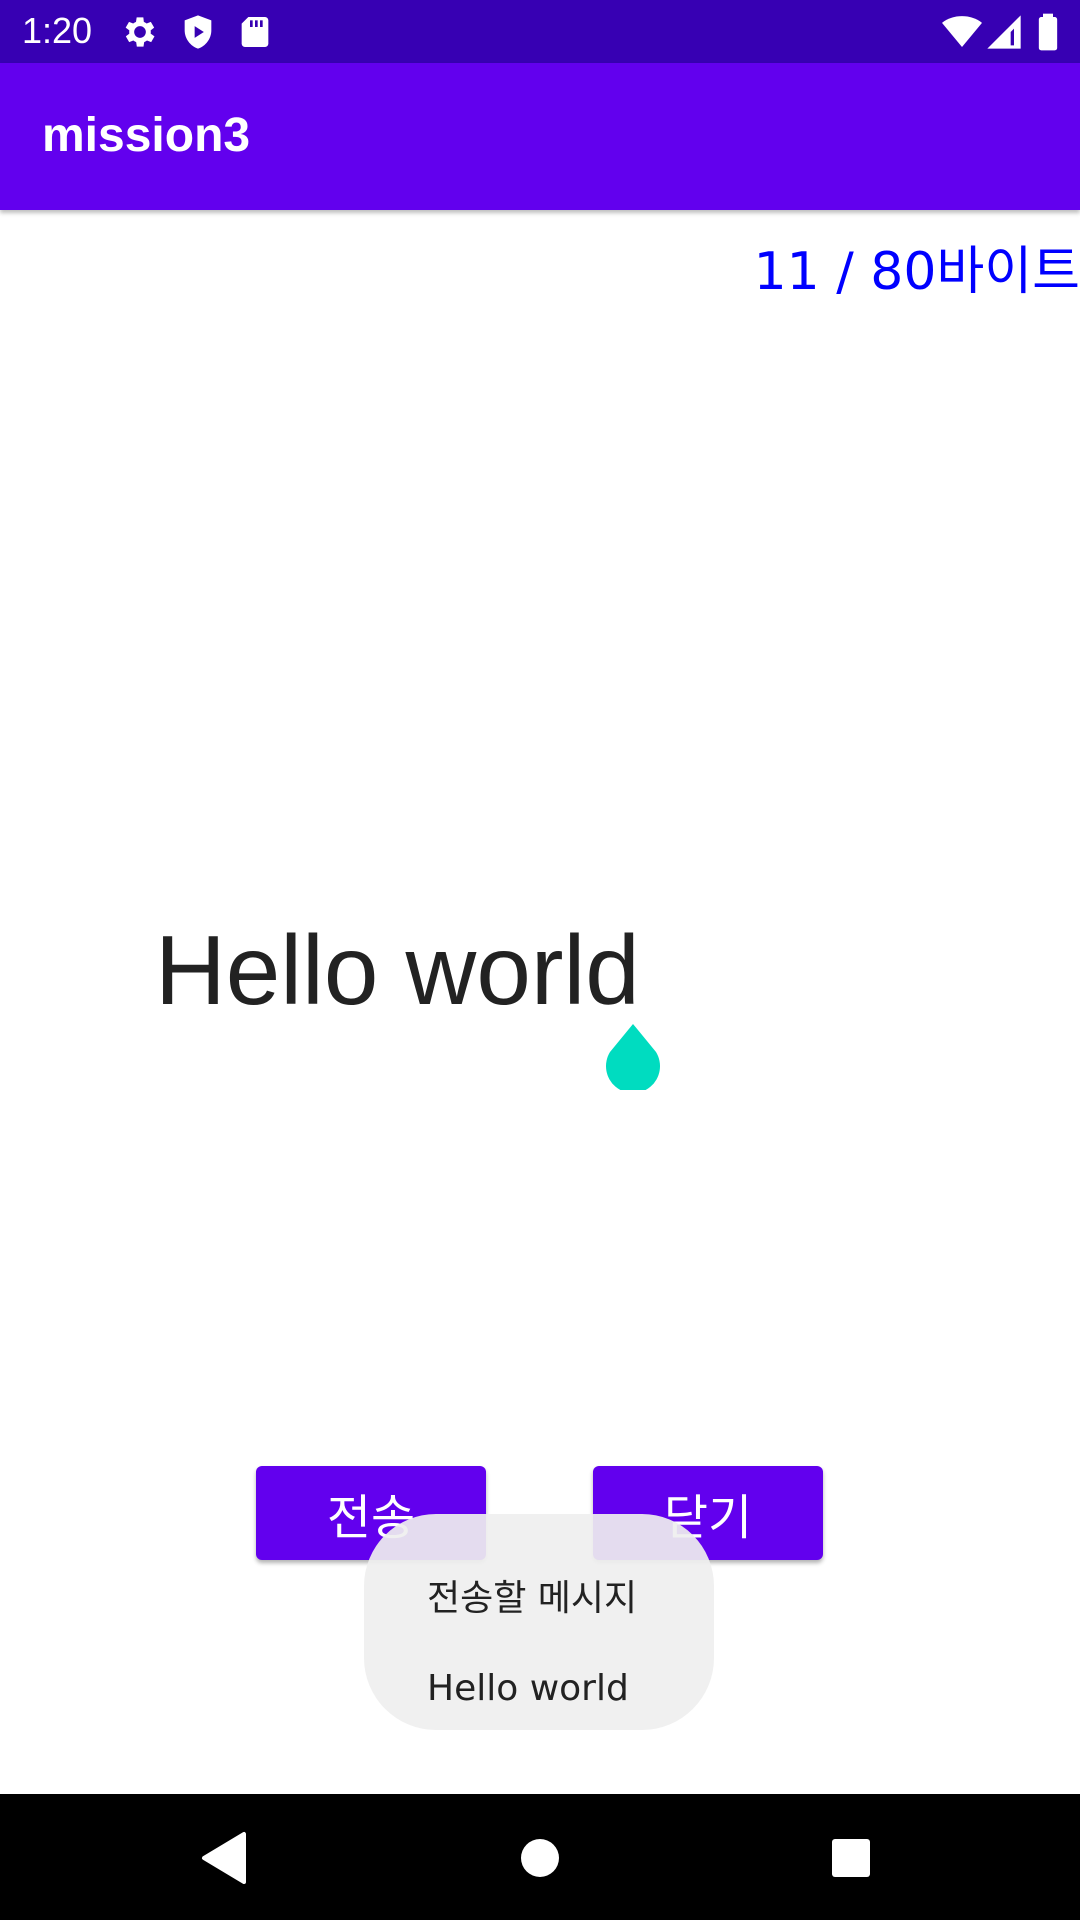 This screenshot has width=1080, height=1920. Describe the element at coordinates (539, 1622) in the screenshot. I see `toast-message: 전송할 메시지 Hello world` at that location.